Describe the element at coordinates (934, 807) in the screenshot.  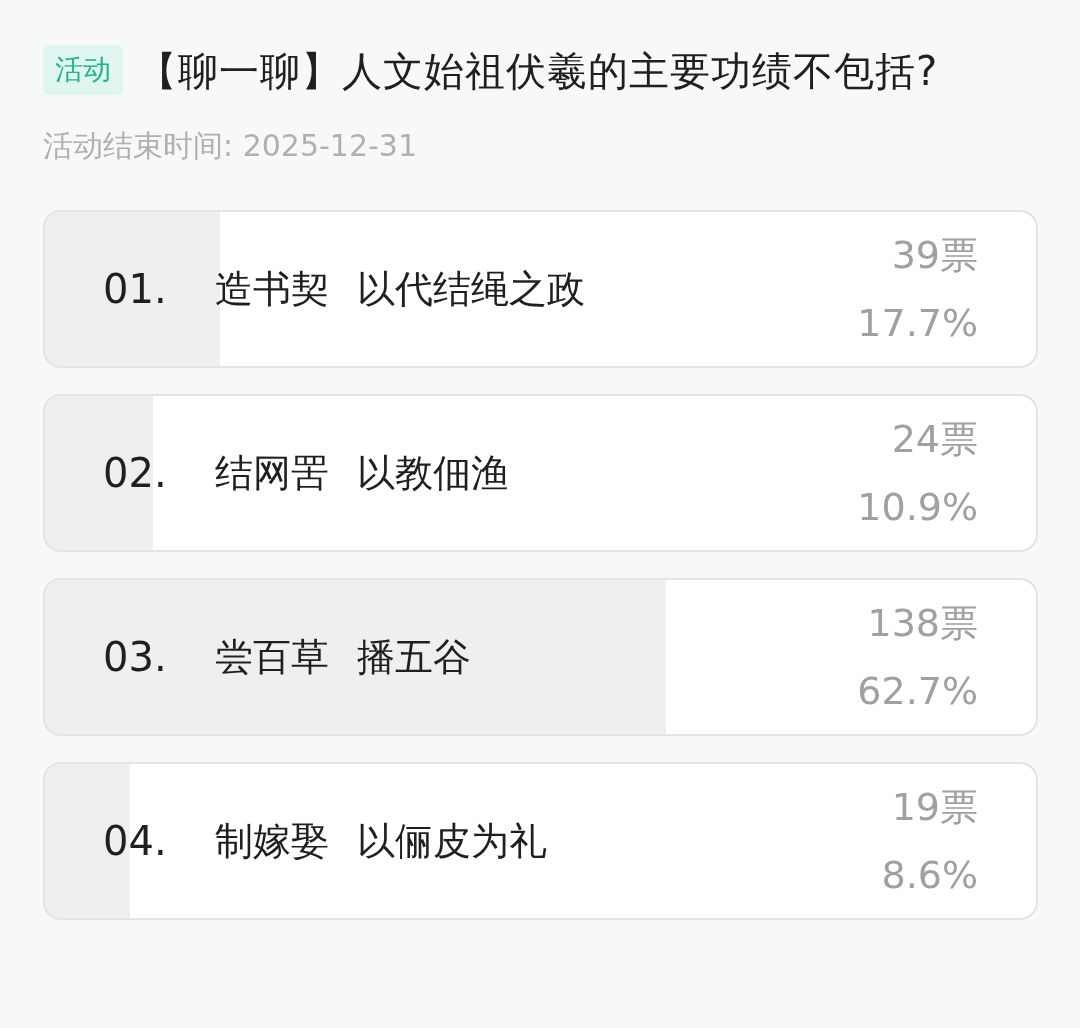
I see `vote-count: 19票` at that location.